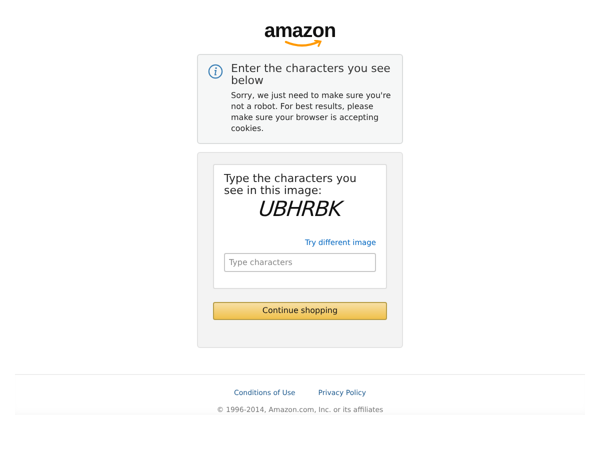  What do you see at coordinates (291, 185) in the screenshot?
I see `captcha-prompt: Type the characters you see in this image:` at bounding box center [291, 185].